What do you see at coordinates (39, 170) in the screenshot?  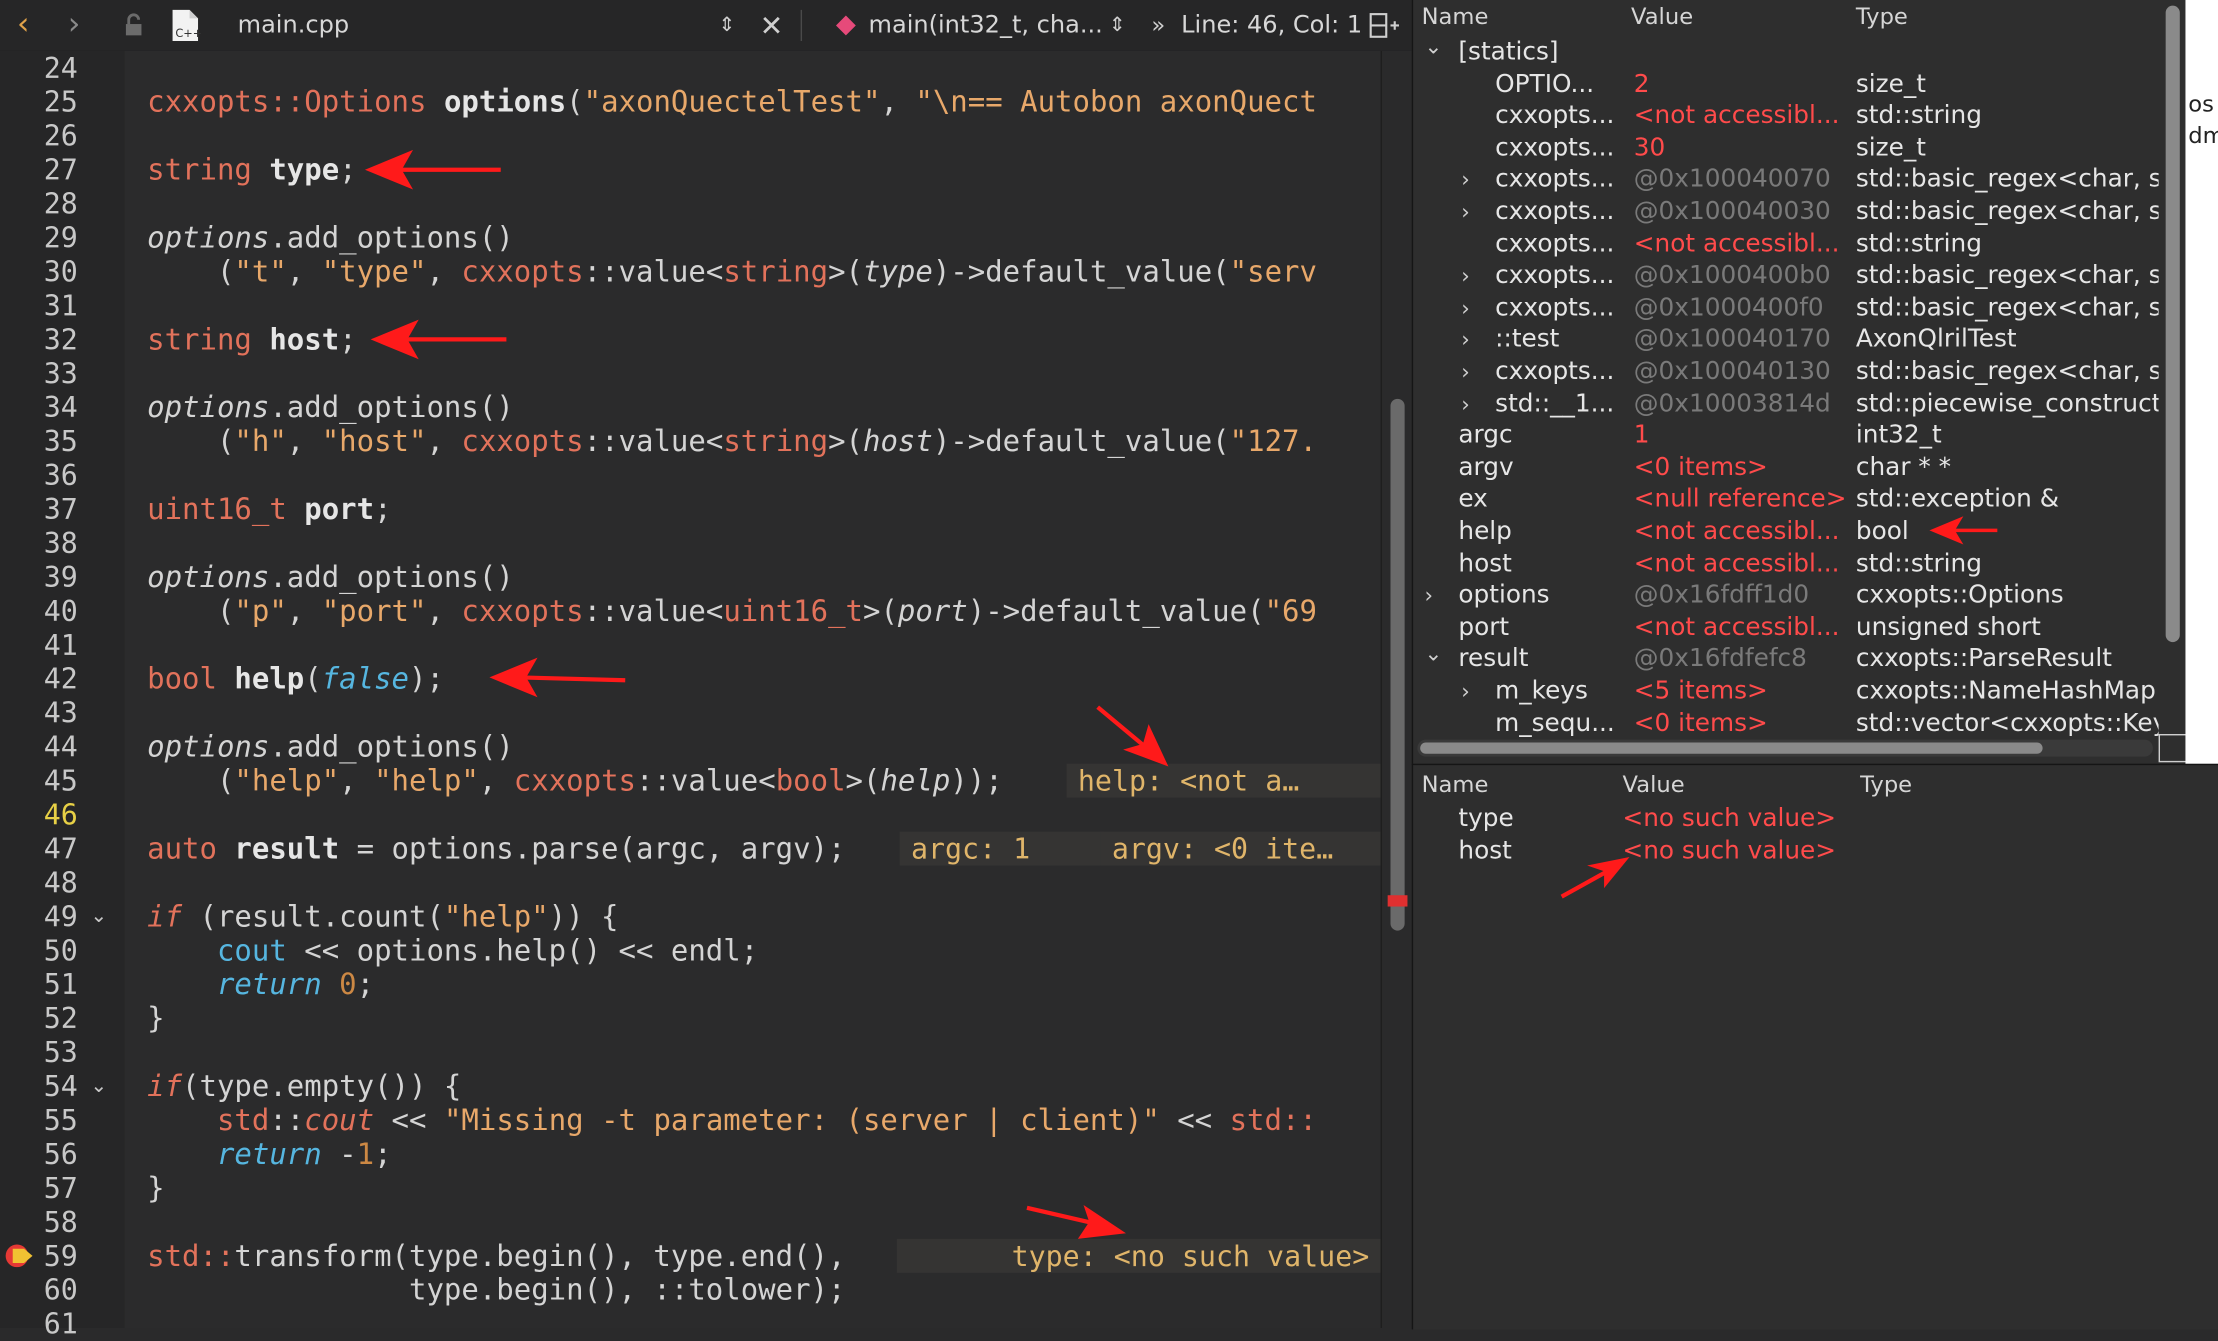 I see `line-number: 27` at bounding box center [39, 170].